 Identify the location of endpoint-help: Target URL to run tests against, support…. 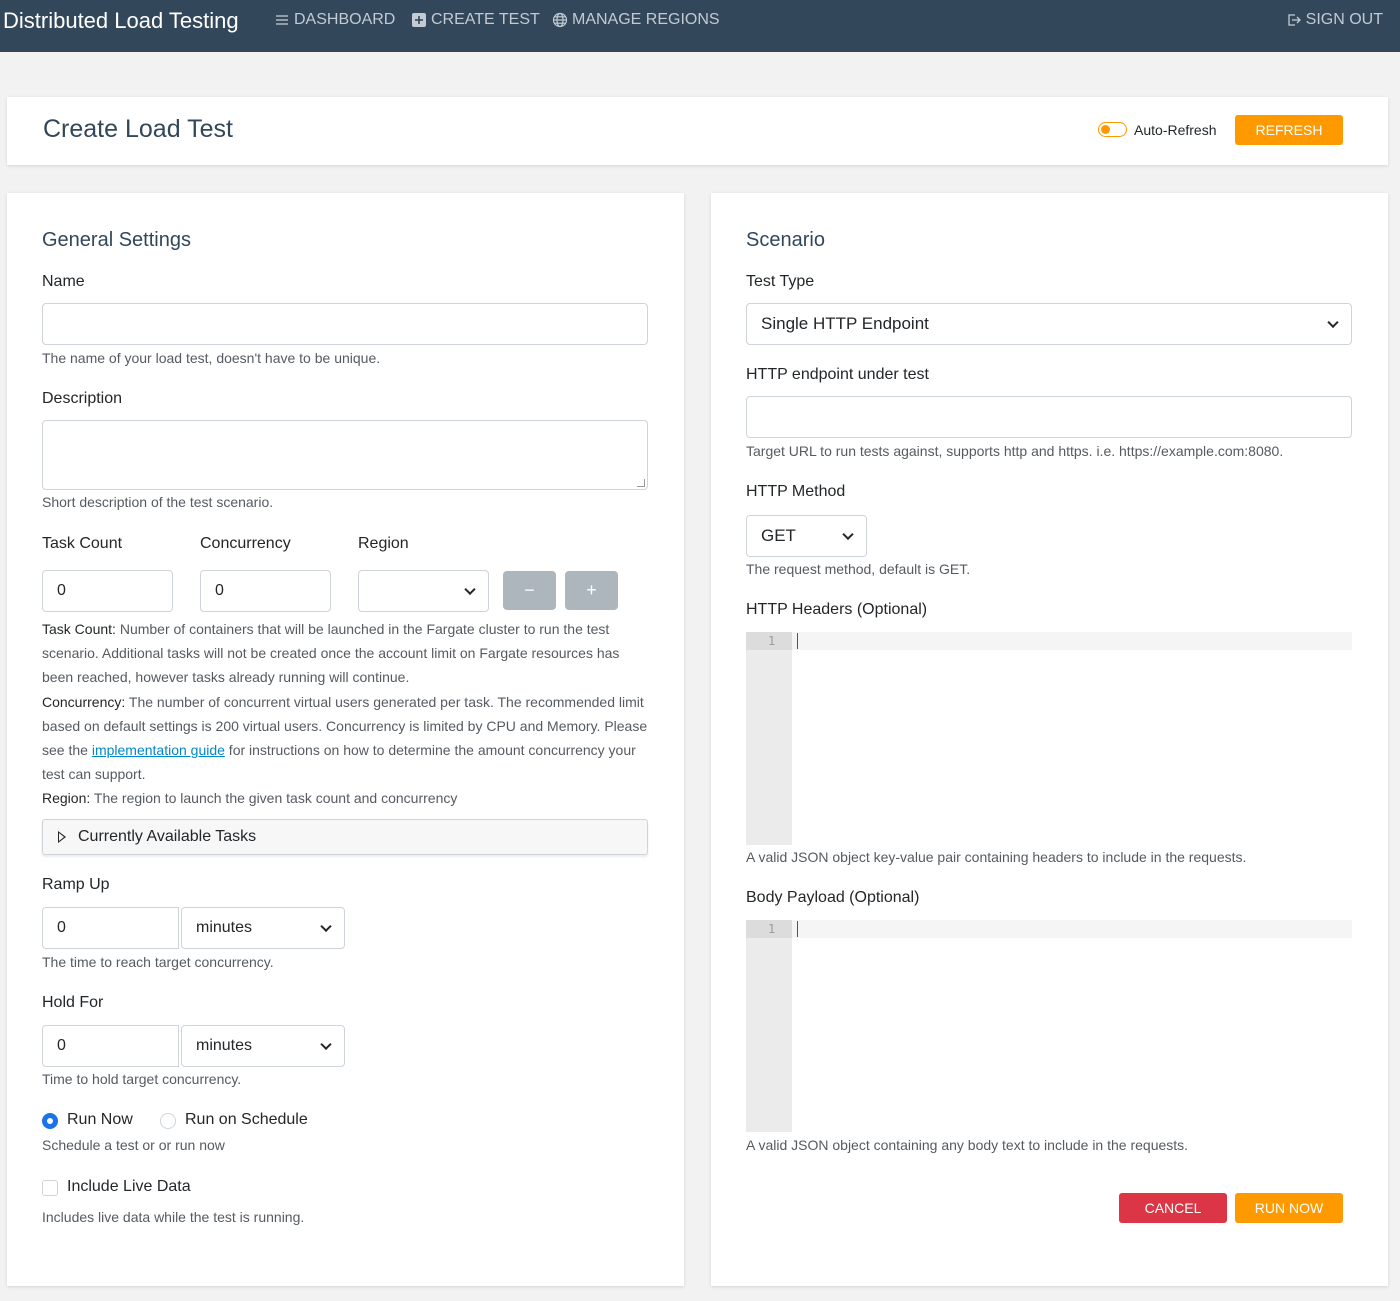
(1015, 451).